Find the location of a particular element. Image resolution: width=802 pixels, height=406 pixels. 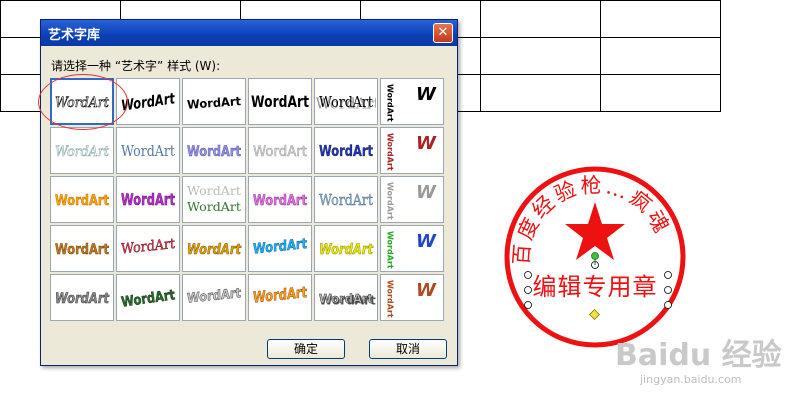

dialog-title: 艺术字库 is located at coordinates (74, 35).